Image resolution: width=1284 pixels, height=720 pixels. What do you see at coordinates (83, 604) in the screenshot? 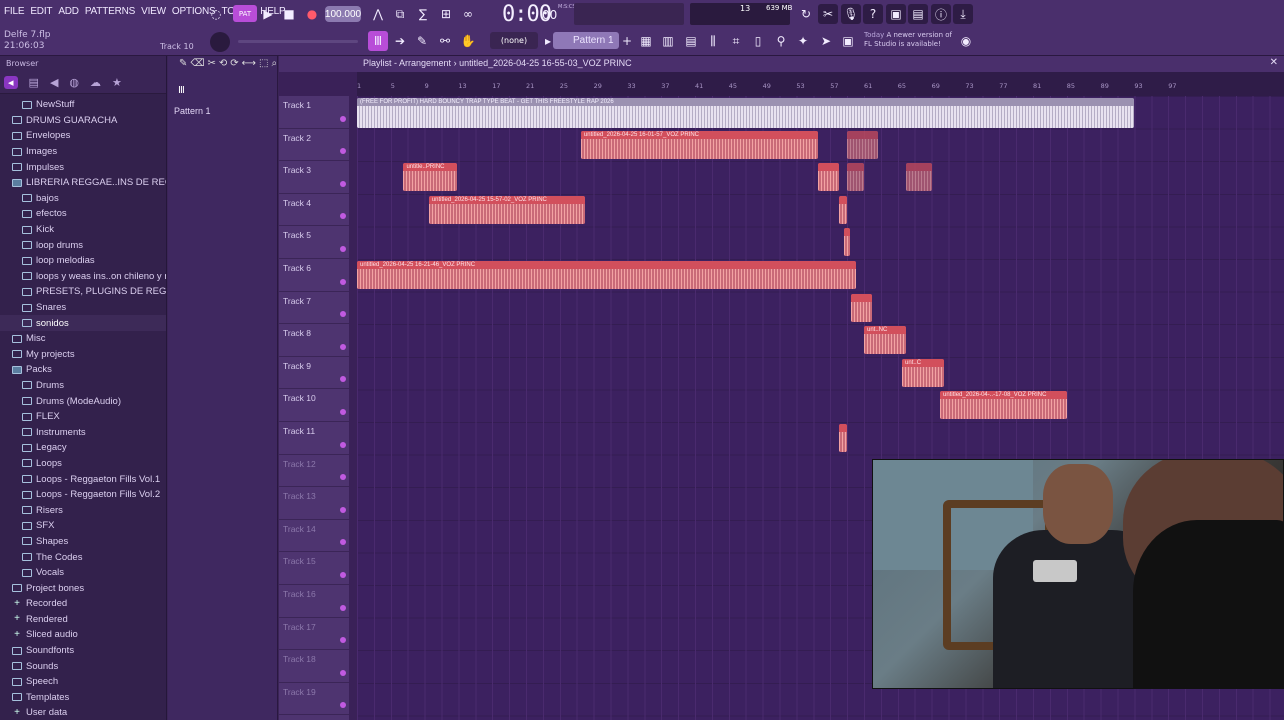
I see `browser-item: + Recorded` at bounding box center [83, 604].